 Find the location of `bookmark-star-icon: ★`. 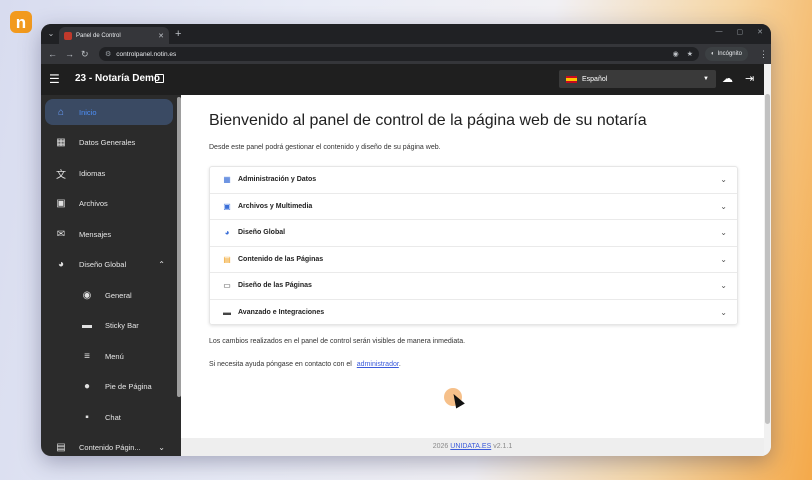

bookmark-star-icon: ★ is located at coordinates (690, 54).